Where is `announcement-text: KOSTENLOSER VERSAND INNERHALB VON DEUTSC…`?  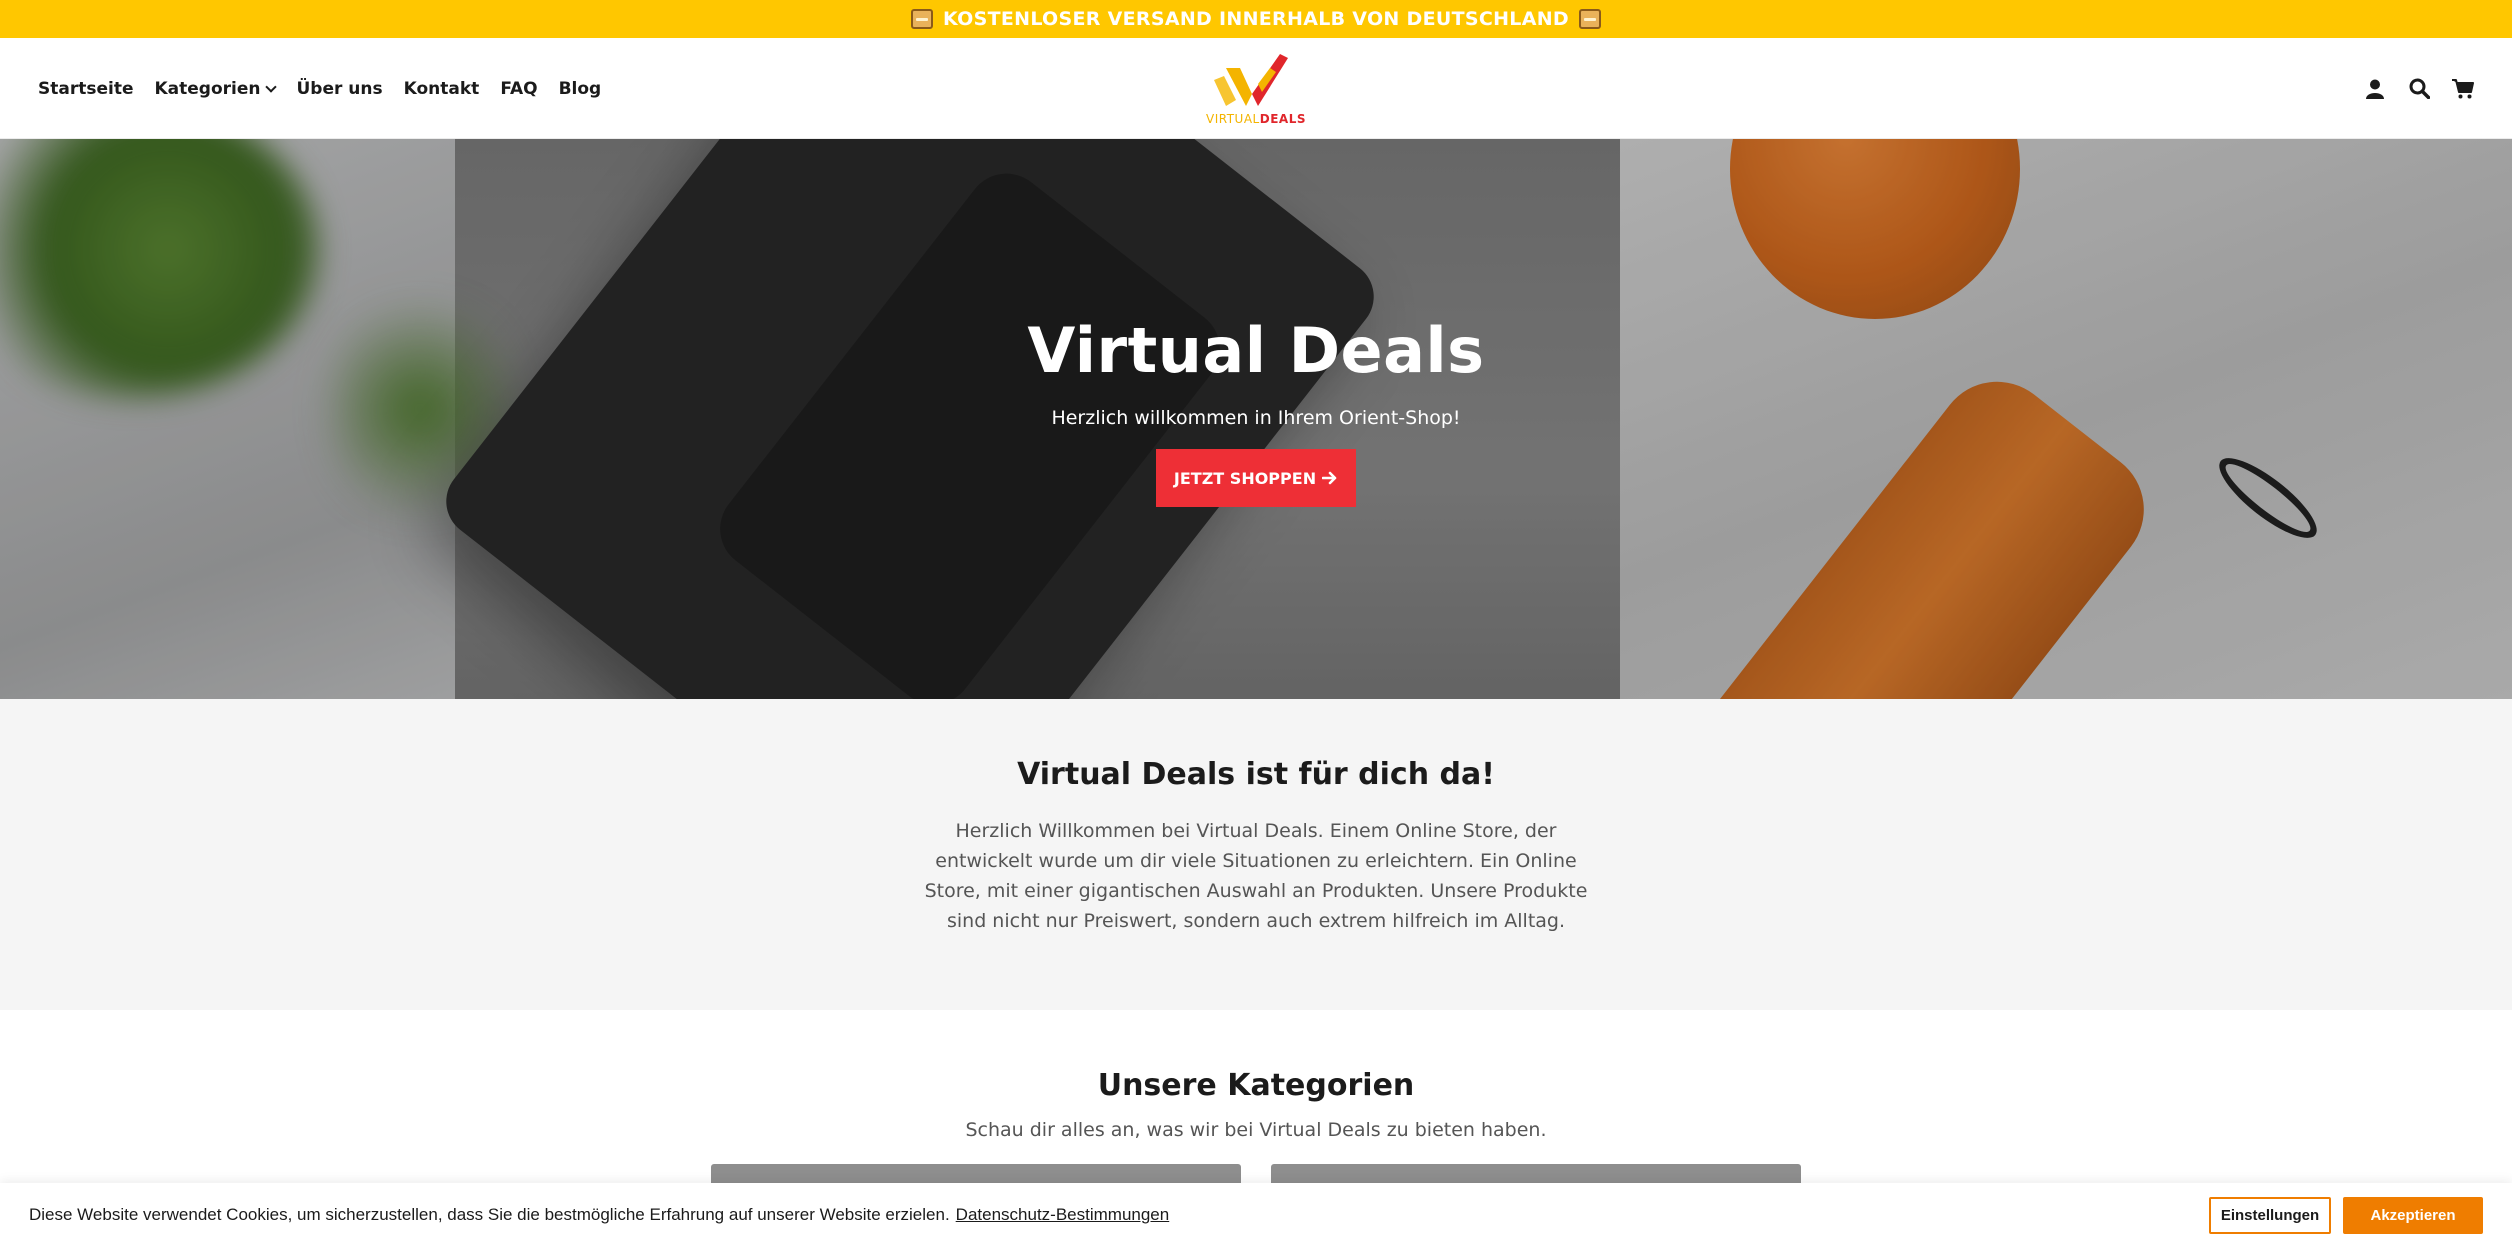 announcement-text: KOSTENLOSER VERSAND INNERHALB VON DEUTSC… is located at coordinates (1255, 19).